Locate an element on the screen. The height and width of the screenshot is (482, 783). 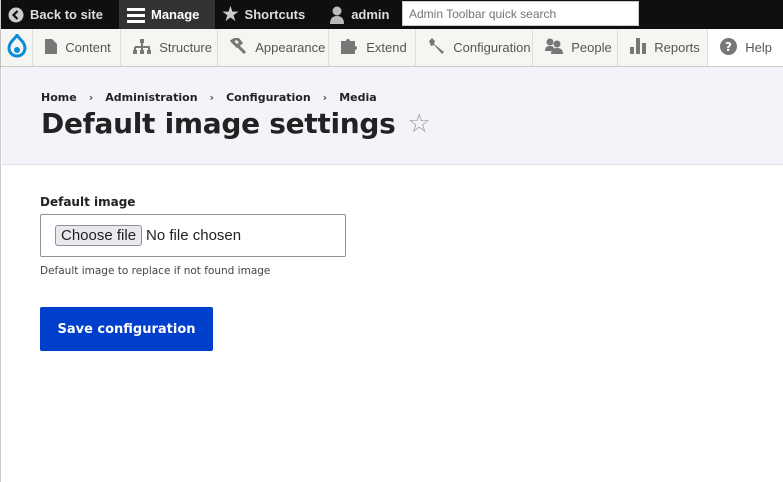
menu-label: Appearance is located at coordinates (290, 47).